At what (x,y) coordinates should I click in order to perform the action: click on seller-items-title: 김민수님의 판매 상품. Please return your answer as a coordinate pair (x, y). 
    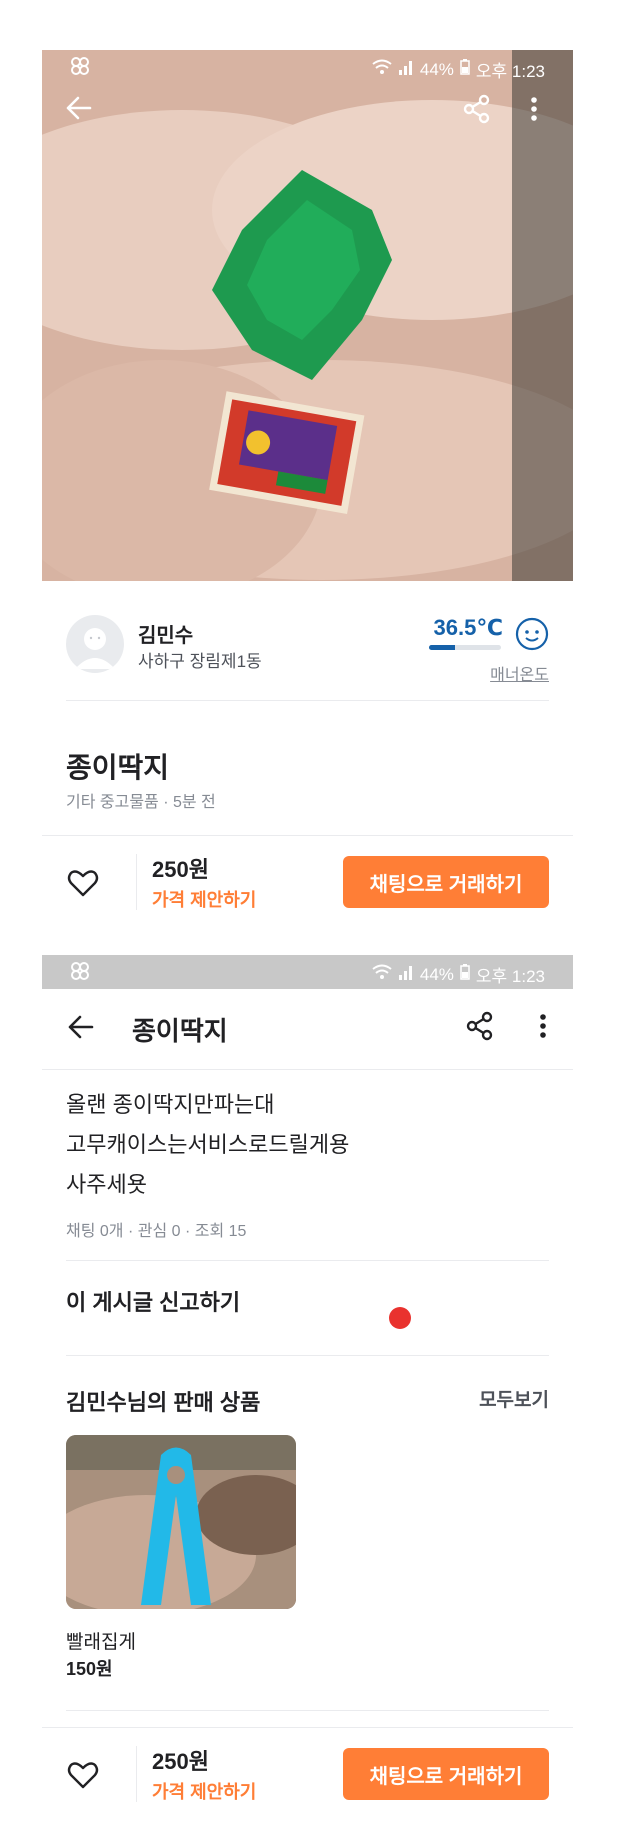
    Looking at the image, I should click on (163, 1402).